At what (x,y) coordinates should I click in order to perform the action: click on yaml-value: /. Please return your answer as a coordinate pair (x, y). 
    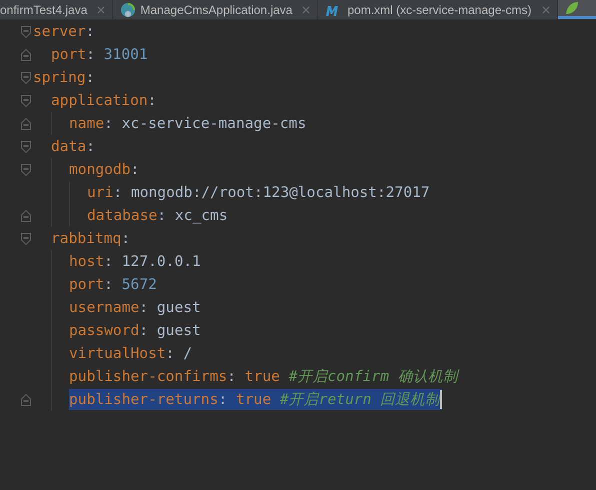
    Looking at the image, I should click on (187, 353).